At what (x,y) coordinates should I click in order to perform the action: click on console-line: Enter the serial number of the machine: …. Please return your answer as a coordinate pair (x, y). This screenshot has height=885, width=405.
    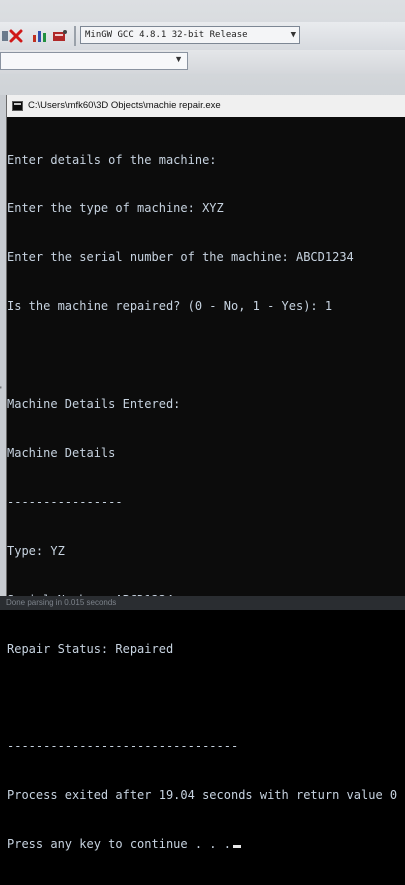
    Looking at the image, I should click on (180, 257).